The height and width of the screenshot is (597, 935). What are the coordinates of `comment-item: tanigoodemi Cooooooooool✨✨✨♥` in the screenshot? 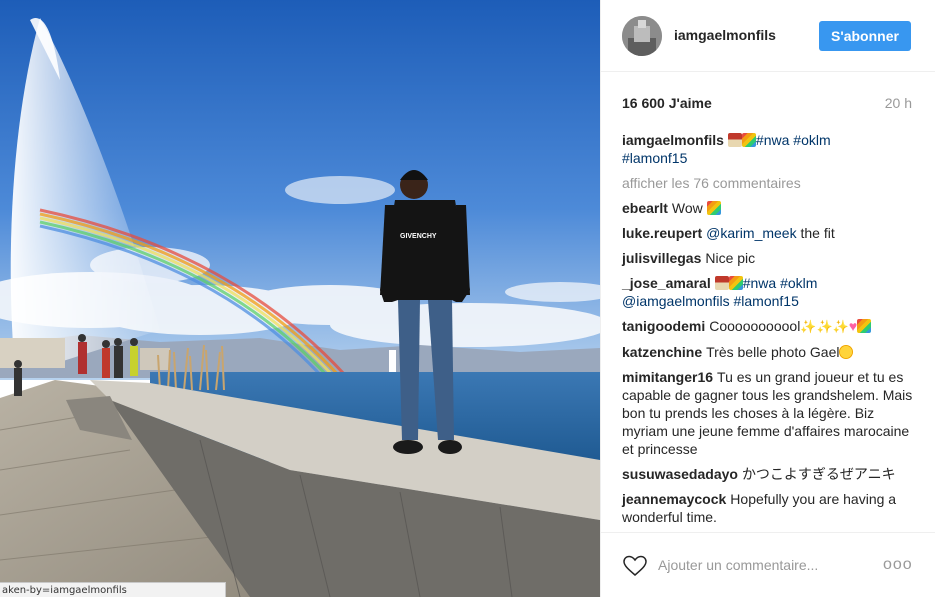 It's located at (768, 326).